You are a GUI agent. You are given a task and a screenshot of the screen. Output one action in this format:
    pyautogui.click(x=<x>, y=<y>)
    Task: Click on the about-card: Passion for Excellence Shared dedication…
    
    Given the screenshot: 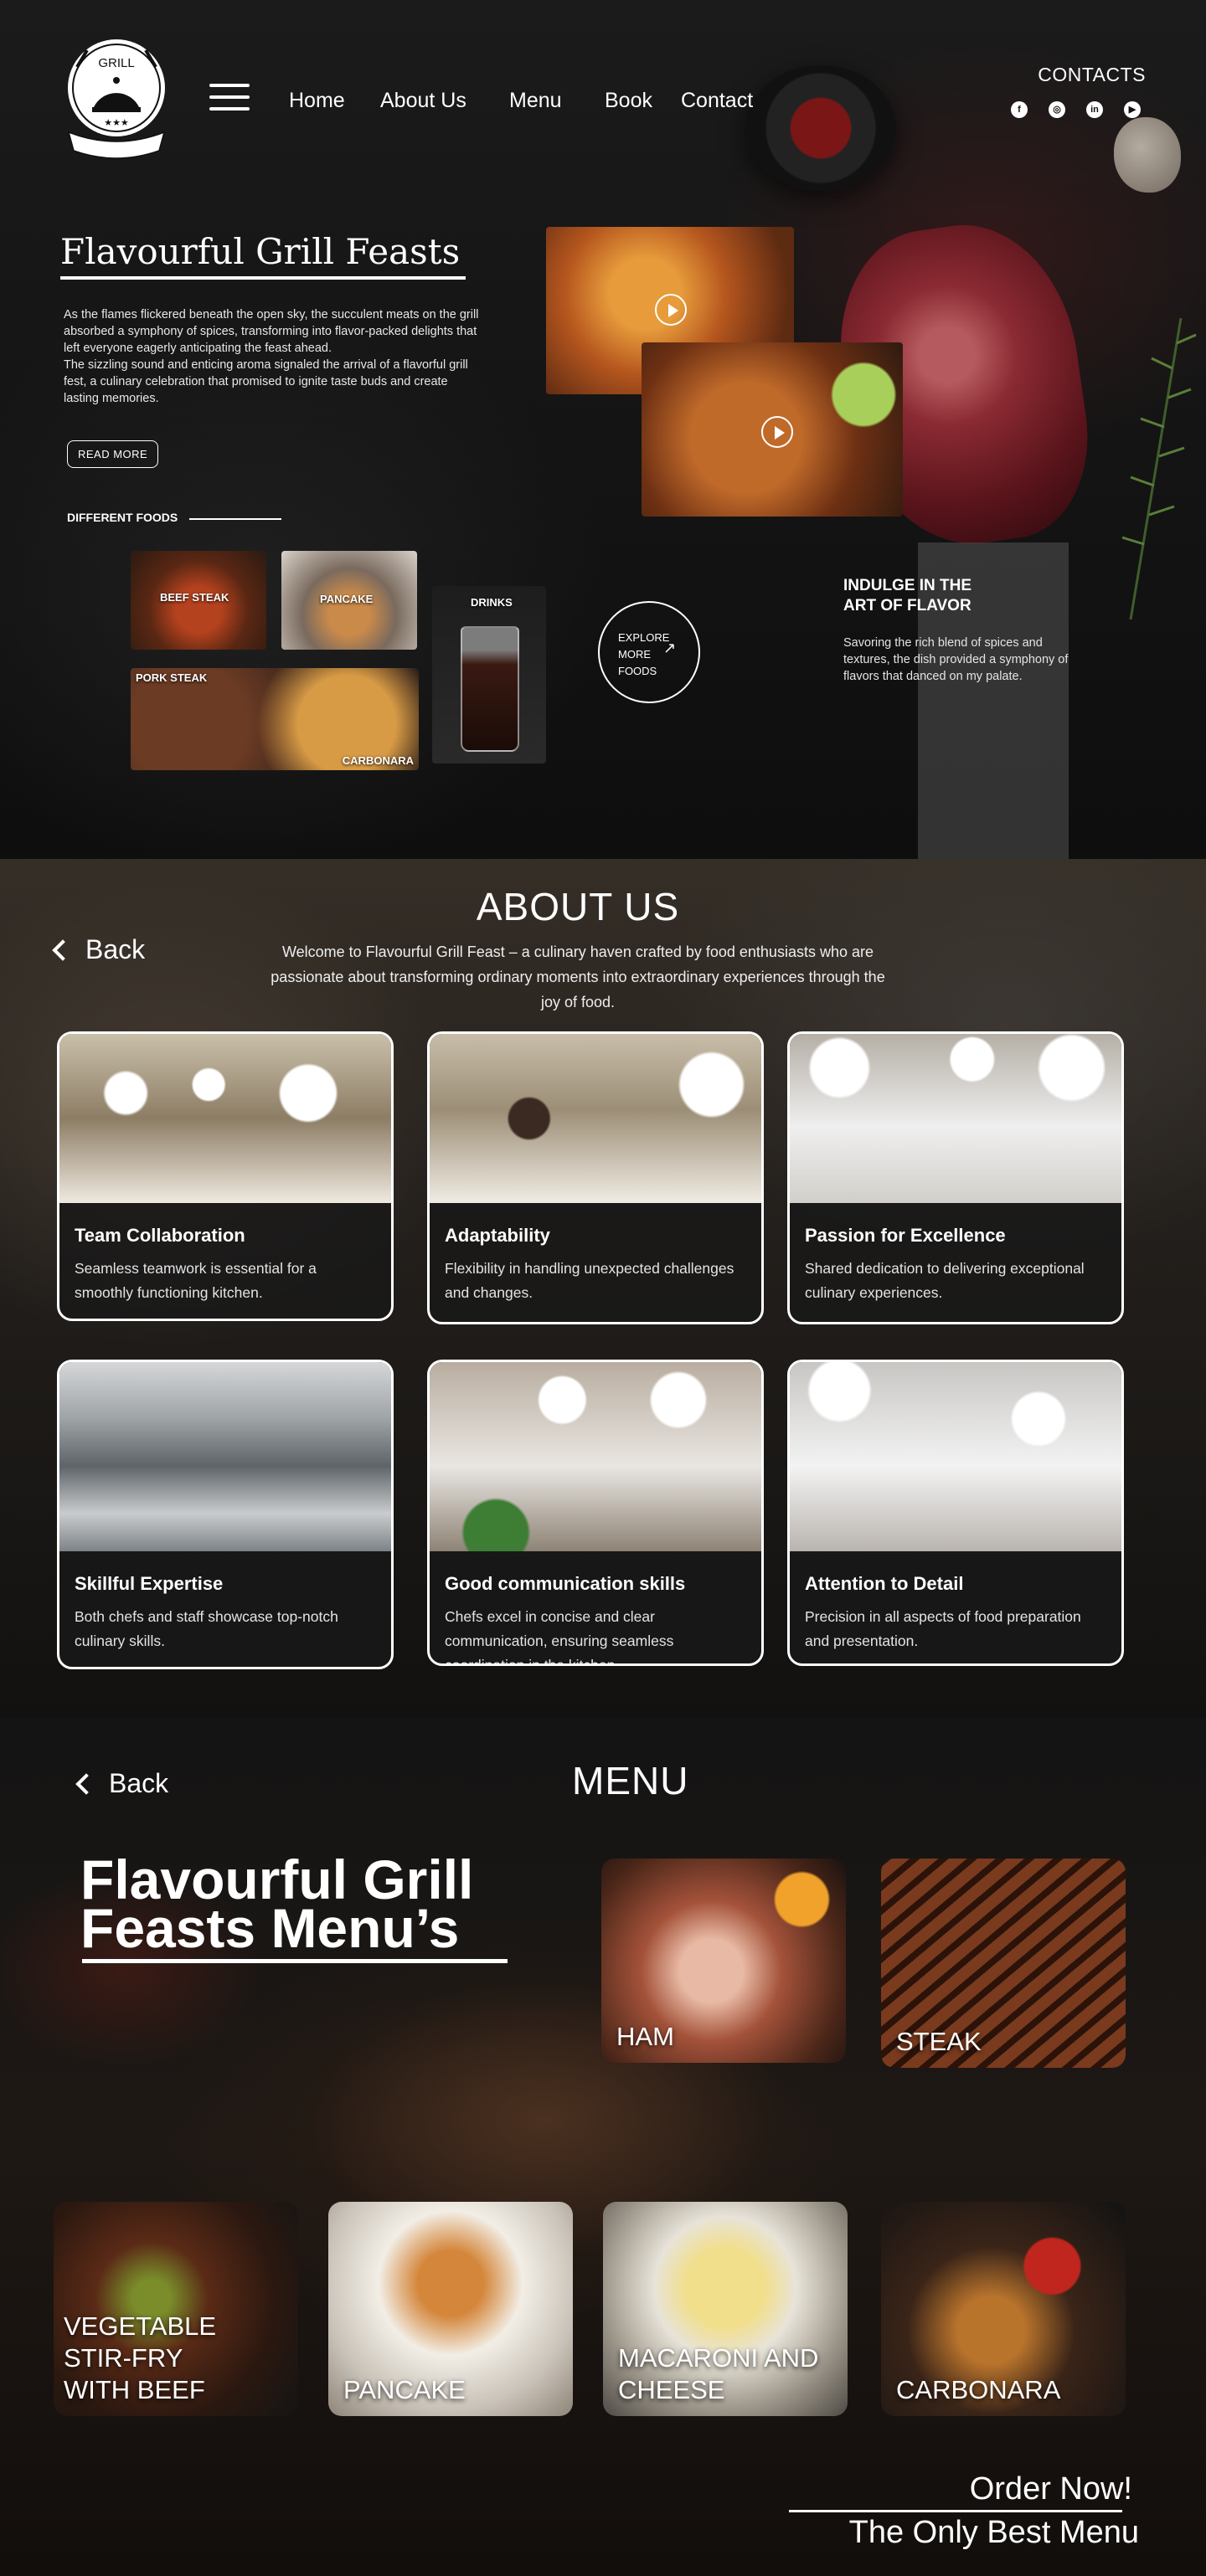 What is the action you would take?
    pyautogui.click(x=955, y=1177)
    